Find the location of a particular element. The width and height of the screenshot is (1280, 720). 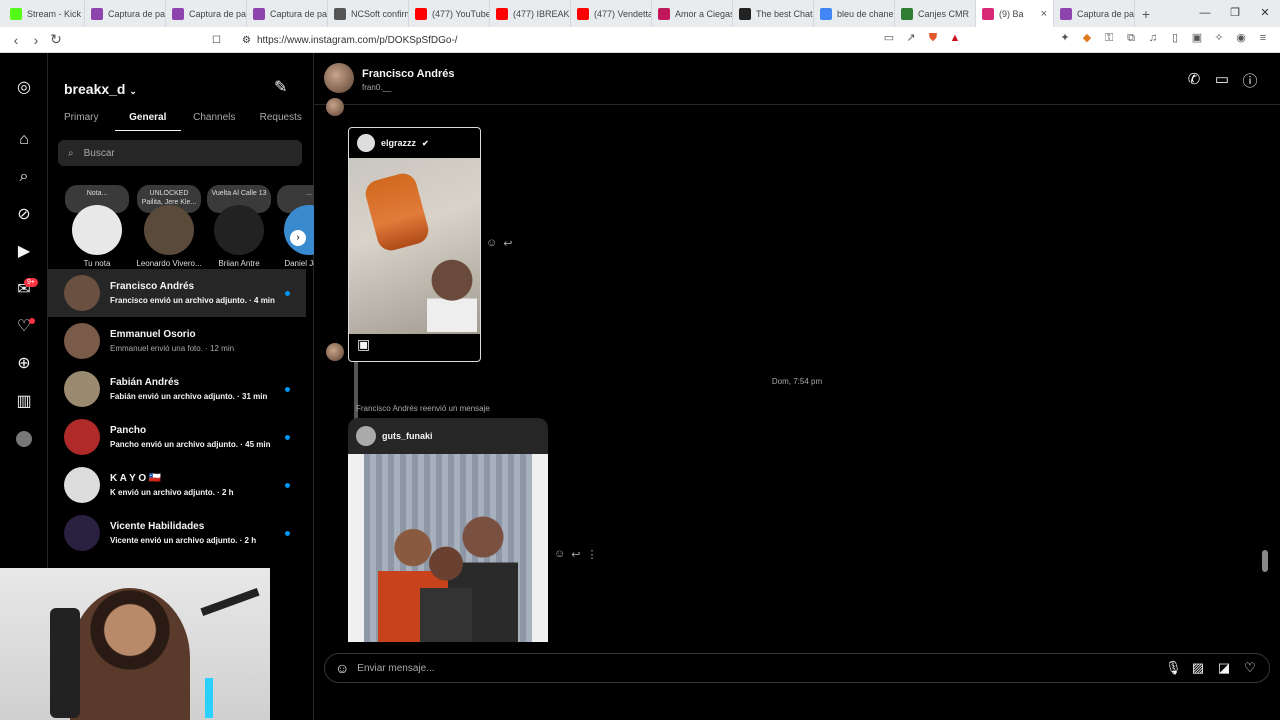

close-tab-icon: × is located at coordinates (1044, 14).